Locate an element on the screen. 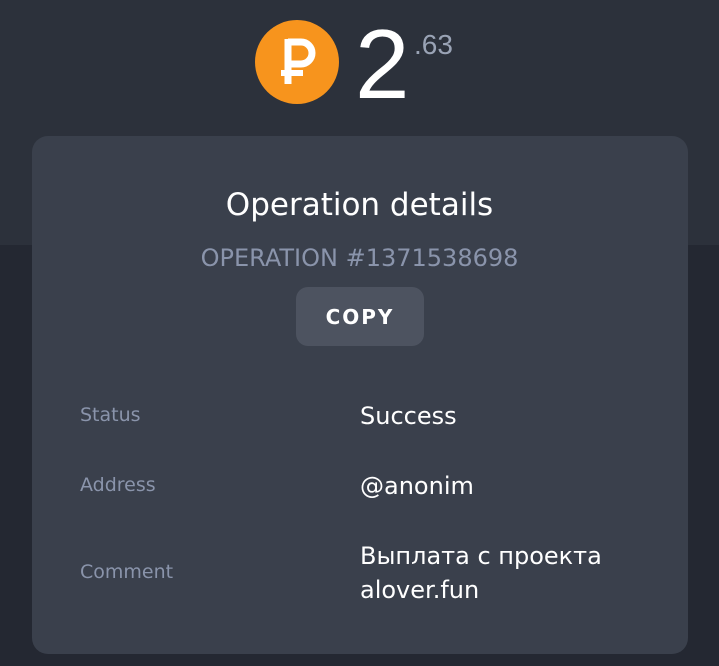 This screenshot has height=666, width=719. copy-button: COPY is located at coordinates (360, 316).